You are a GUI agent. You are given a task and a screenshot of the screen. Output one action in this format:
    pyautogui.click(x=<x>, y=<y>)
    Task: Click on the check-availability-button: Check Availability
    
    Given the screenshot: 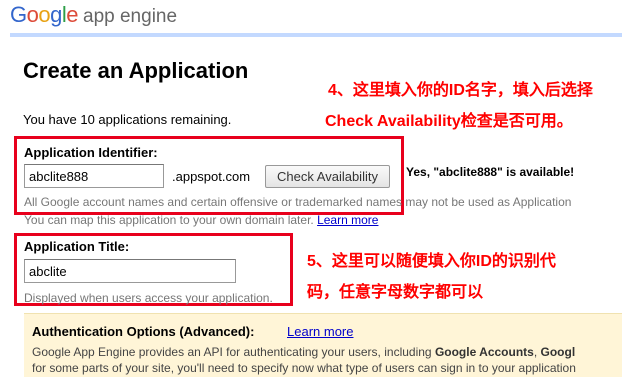 What is the action you would take?
    pyautogui.click(x=327, y=176)
    